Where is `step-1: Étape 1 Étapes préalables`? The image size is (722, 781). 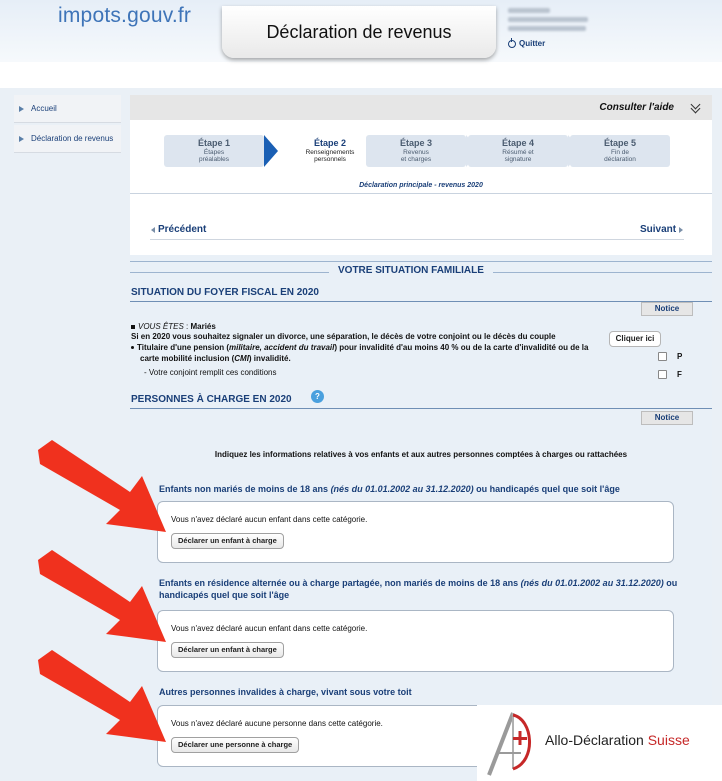 step-1: Étape 1 Étapes préalables is located at coordinates (214, 151).